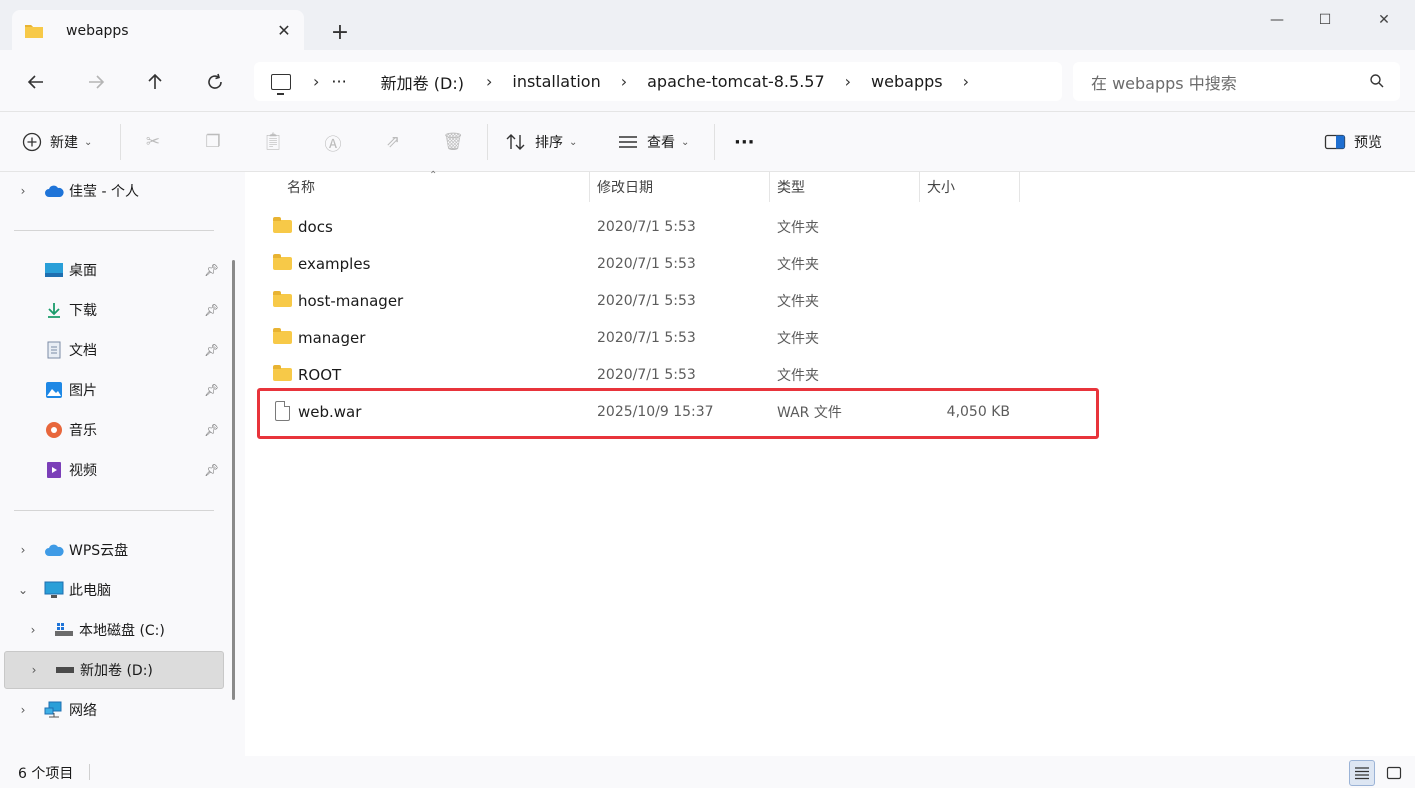  I want to click on sidebar-item-music: 音乐 📌︎, so click(112, 430).